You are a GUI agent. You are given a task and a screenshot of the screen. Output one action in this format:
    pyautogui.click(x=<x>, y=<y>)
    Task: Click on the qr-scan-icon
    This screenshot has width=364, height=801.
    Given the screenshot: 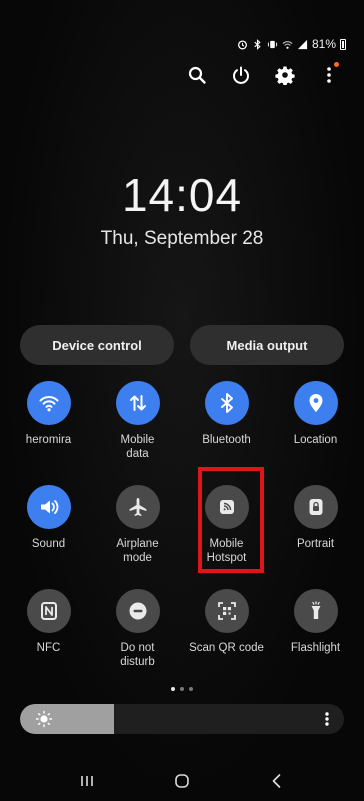 What is the action you would take?
    pyautogui.click(x=226, y=611)
    